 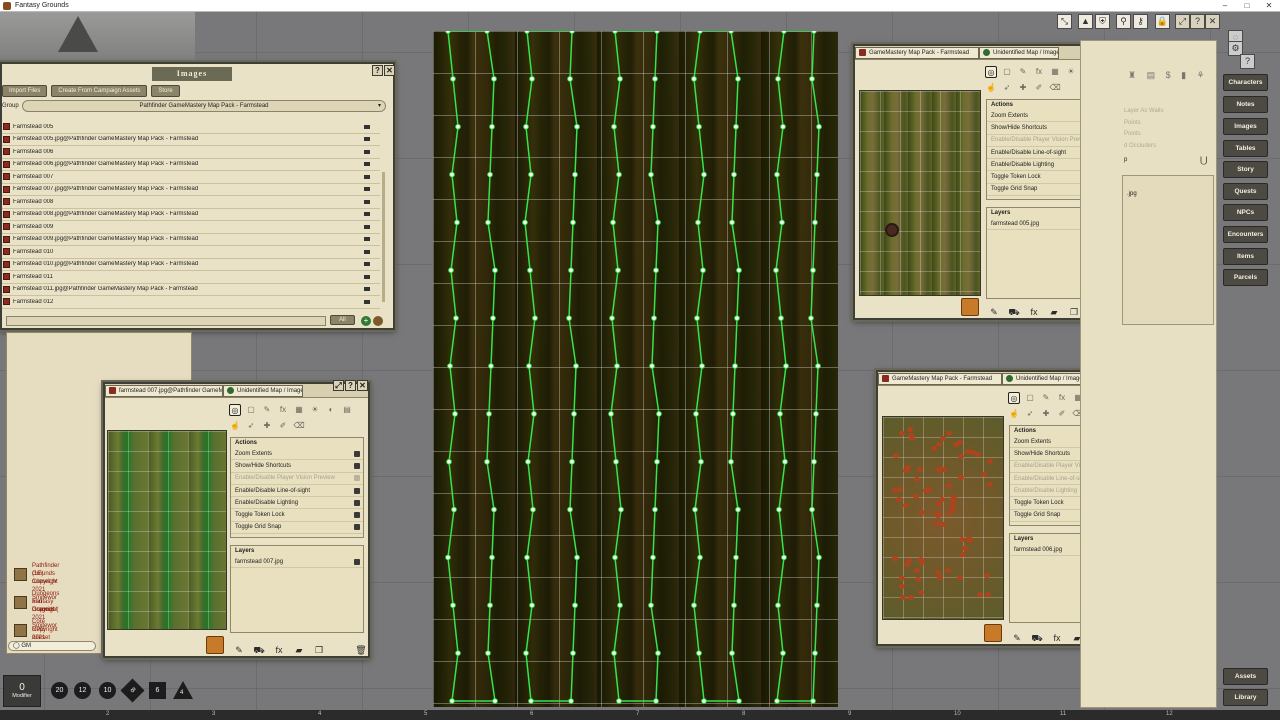 I want to click on help-button: ?, so click(x=377, y=70).